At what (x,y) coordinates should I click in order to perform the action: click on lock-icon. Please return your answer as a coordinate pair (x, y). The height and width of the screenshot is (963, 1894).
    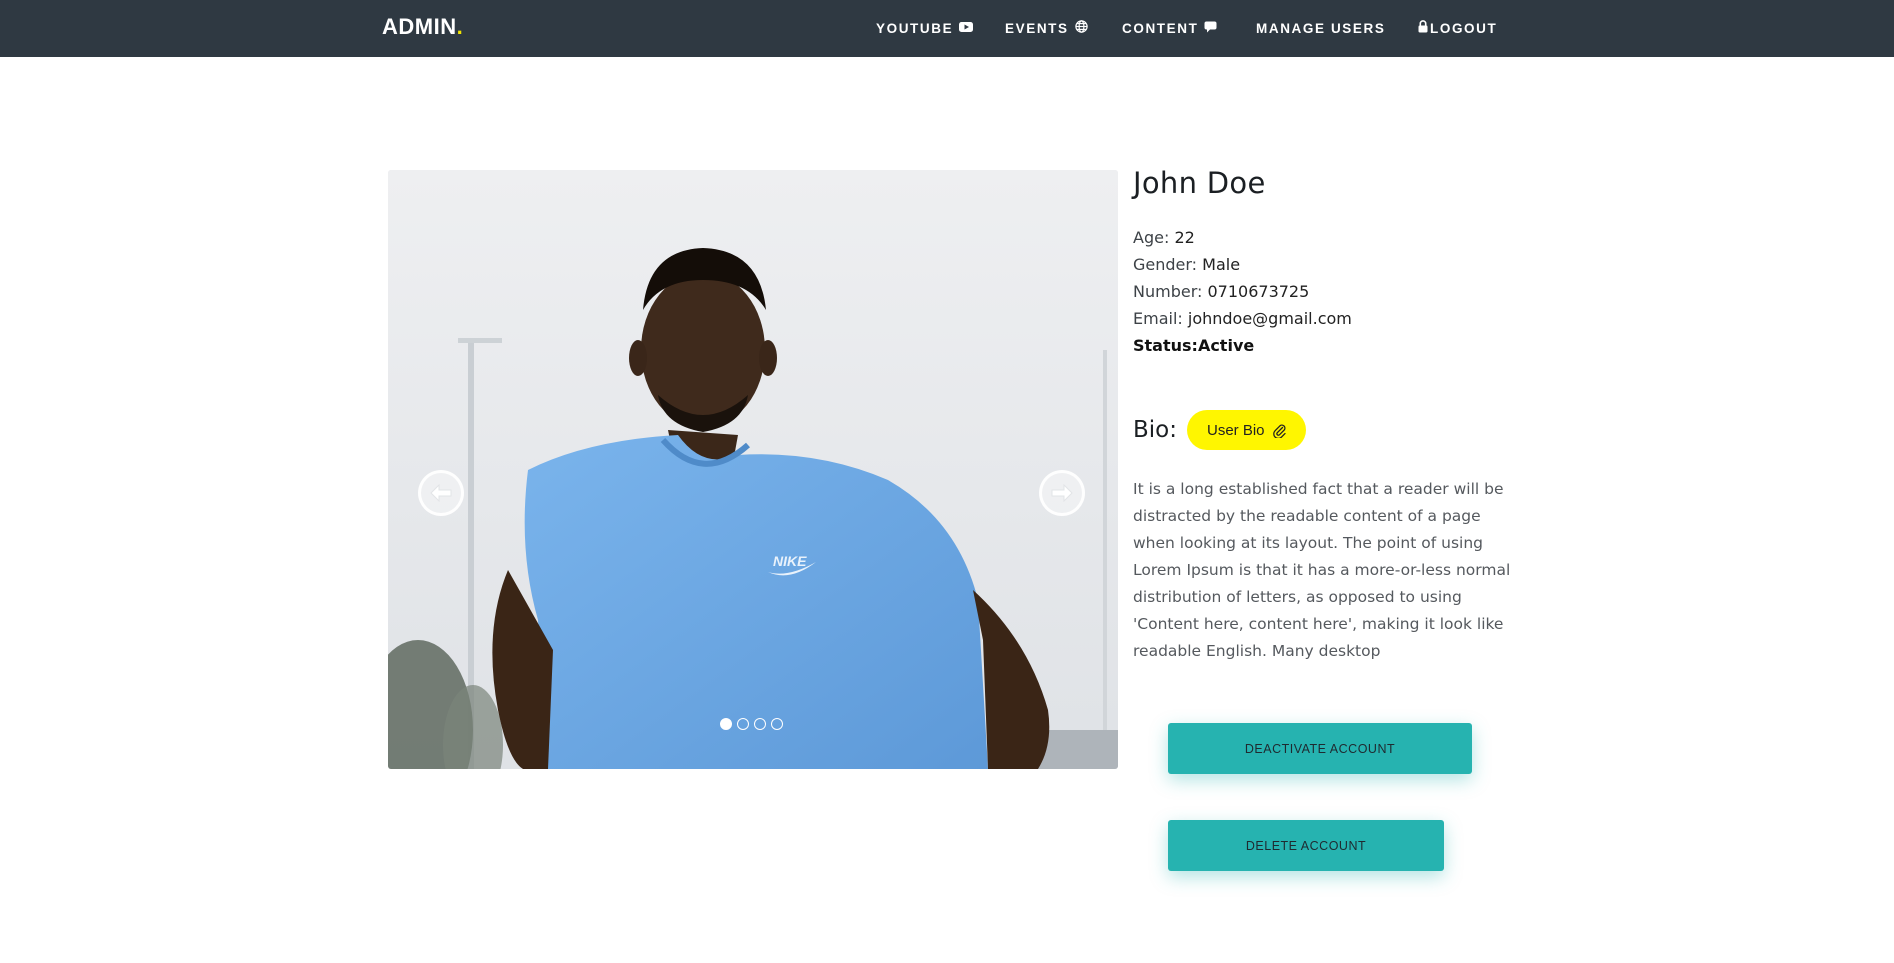
    Looking at the image, I should click on (1423, 28).